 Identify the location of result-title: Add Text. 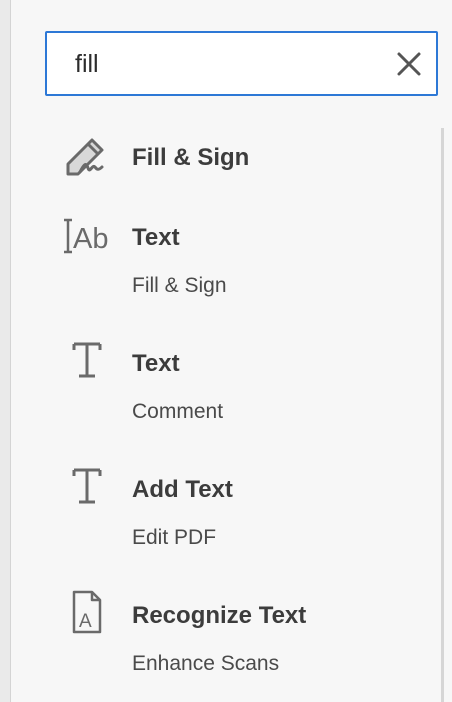
(182, 489).